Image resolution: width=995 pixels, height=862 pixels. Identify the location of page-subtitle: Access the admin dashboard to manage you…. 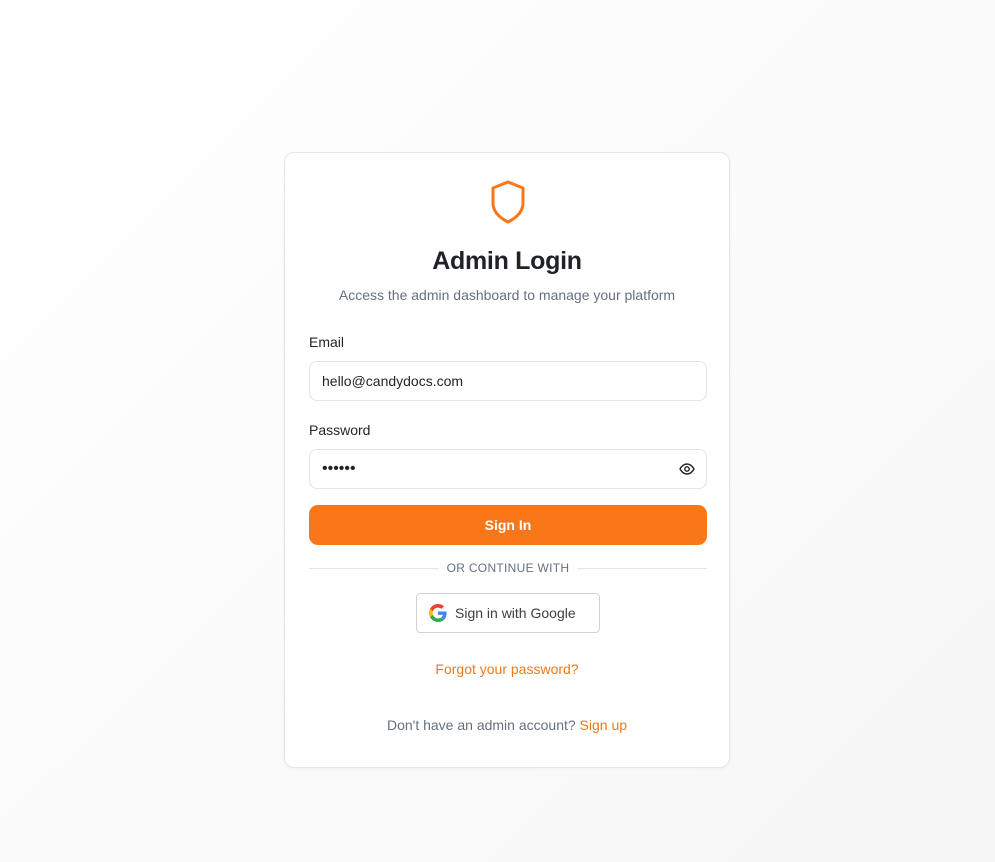
(507, 295).